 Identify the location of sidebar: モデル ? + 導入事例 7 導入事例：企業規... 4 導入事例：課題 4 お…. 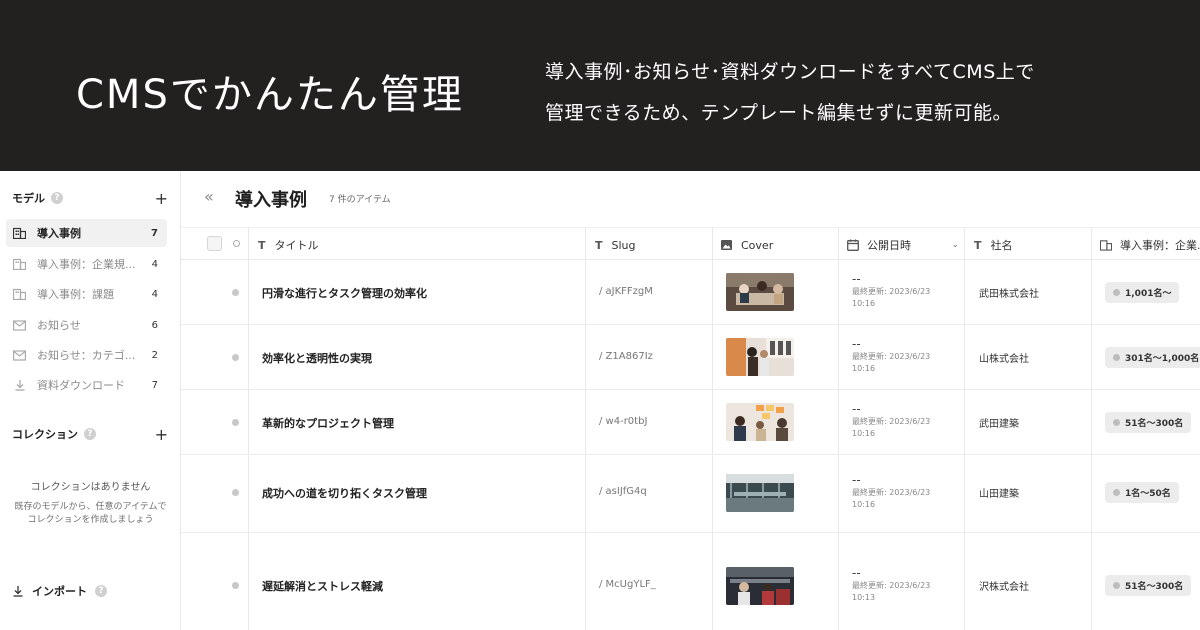
(90, 400).